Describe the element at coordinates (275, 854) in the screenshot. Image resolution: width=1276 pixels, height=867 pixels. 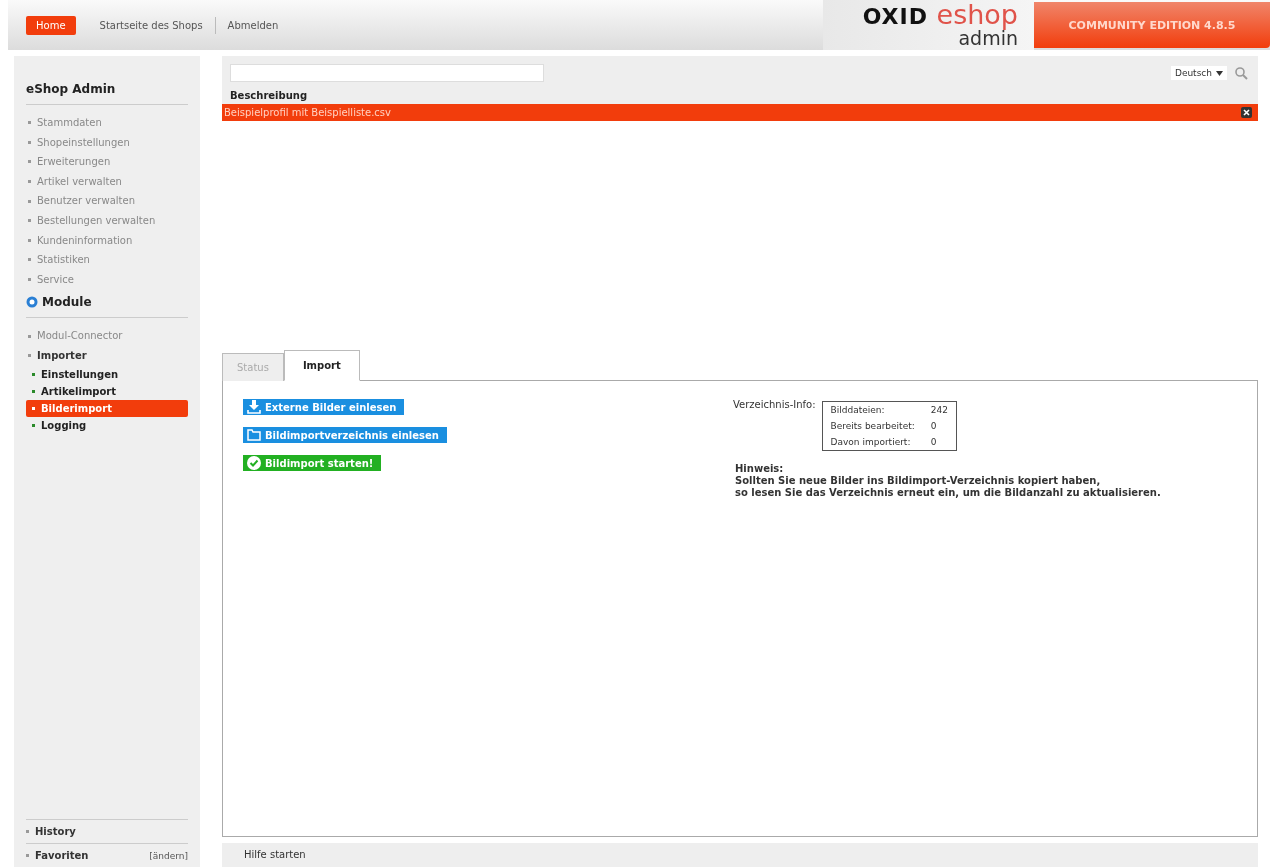
I see `help-link: Hilfe starten` at that location.